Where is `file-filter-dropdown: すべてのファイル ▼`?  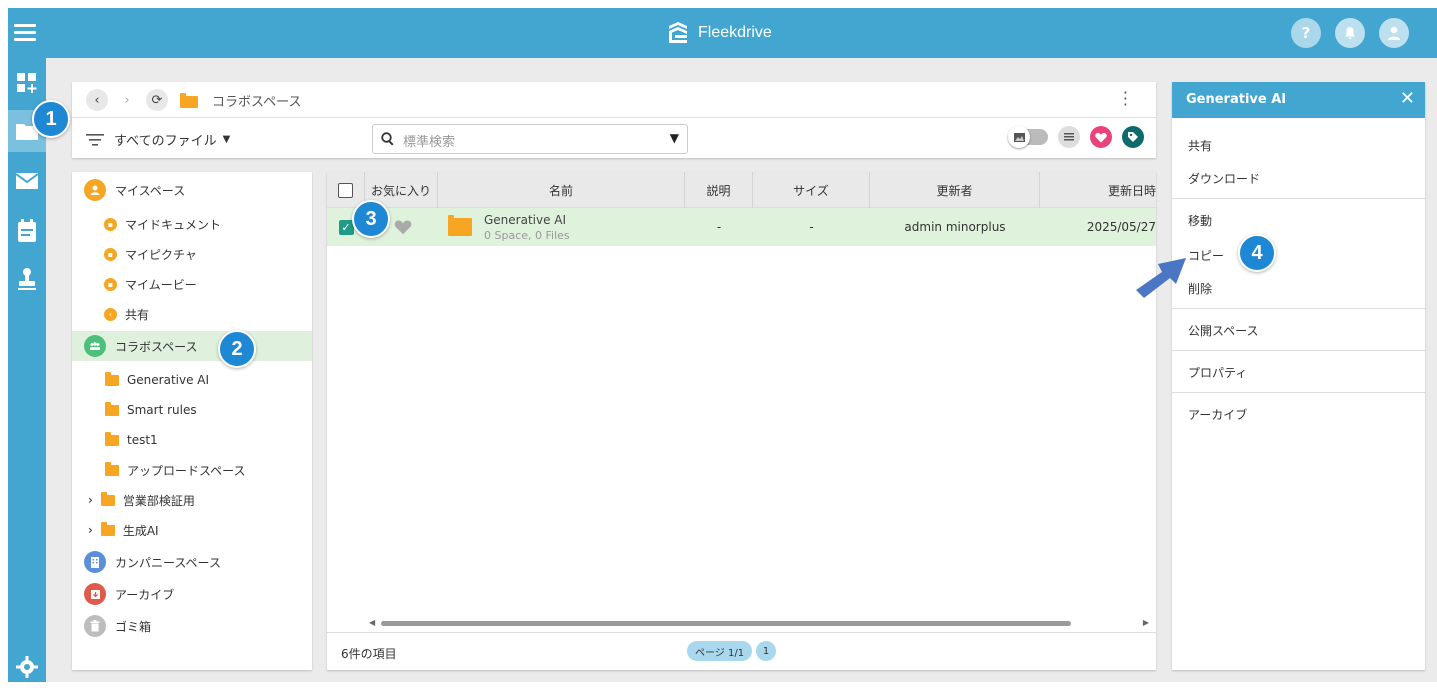
file-filter-dropdown: すべてのファイル ▼ is located at coordinates (158, 139).